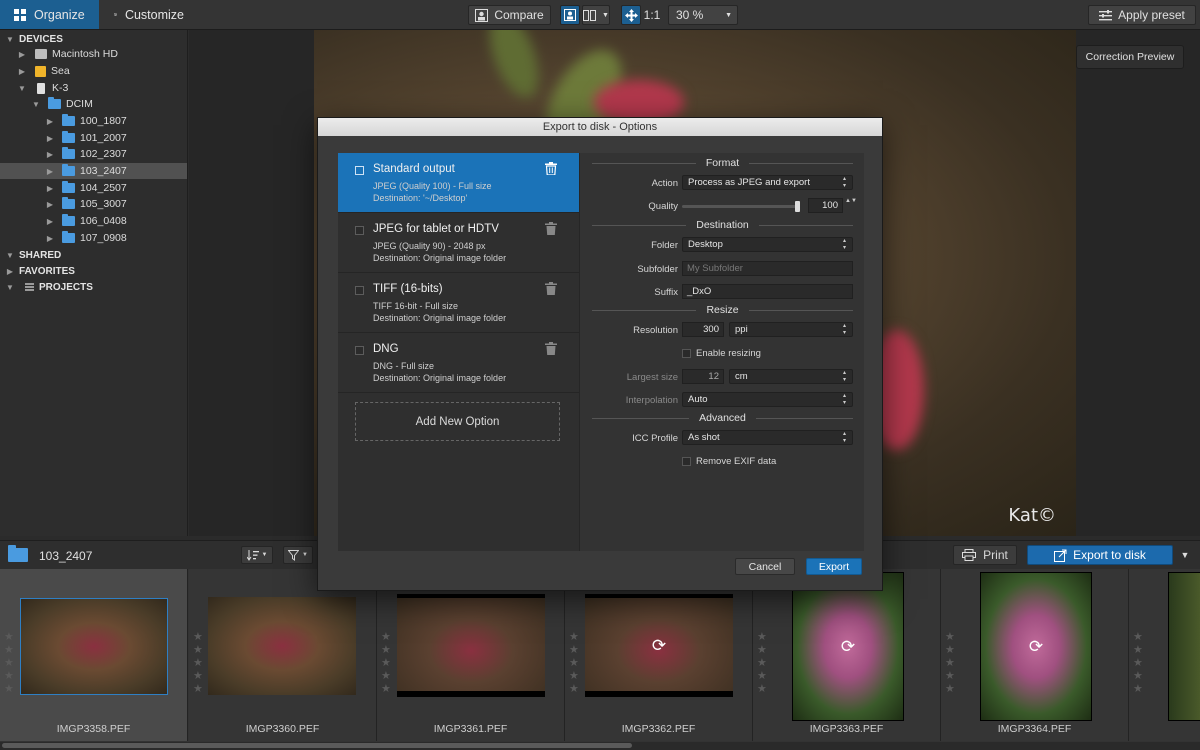 Image resolution: width=1200 pixels, height=750 pixels. What do you see at coordinates (49, 14) in the screenshot?
I see `tab-organize: Organize` at bounding box center [49, 14].